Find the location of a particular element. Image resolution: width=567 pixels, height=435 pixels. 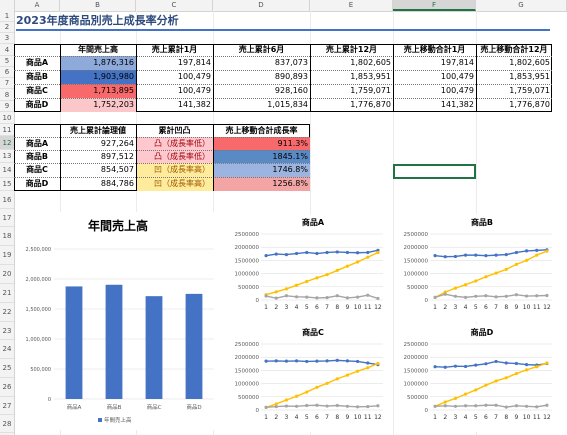

row-header: 14 is located at coordinates (7, 170).